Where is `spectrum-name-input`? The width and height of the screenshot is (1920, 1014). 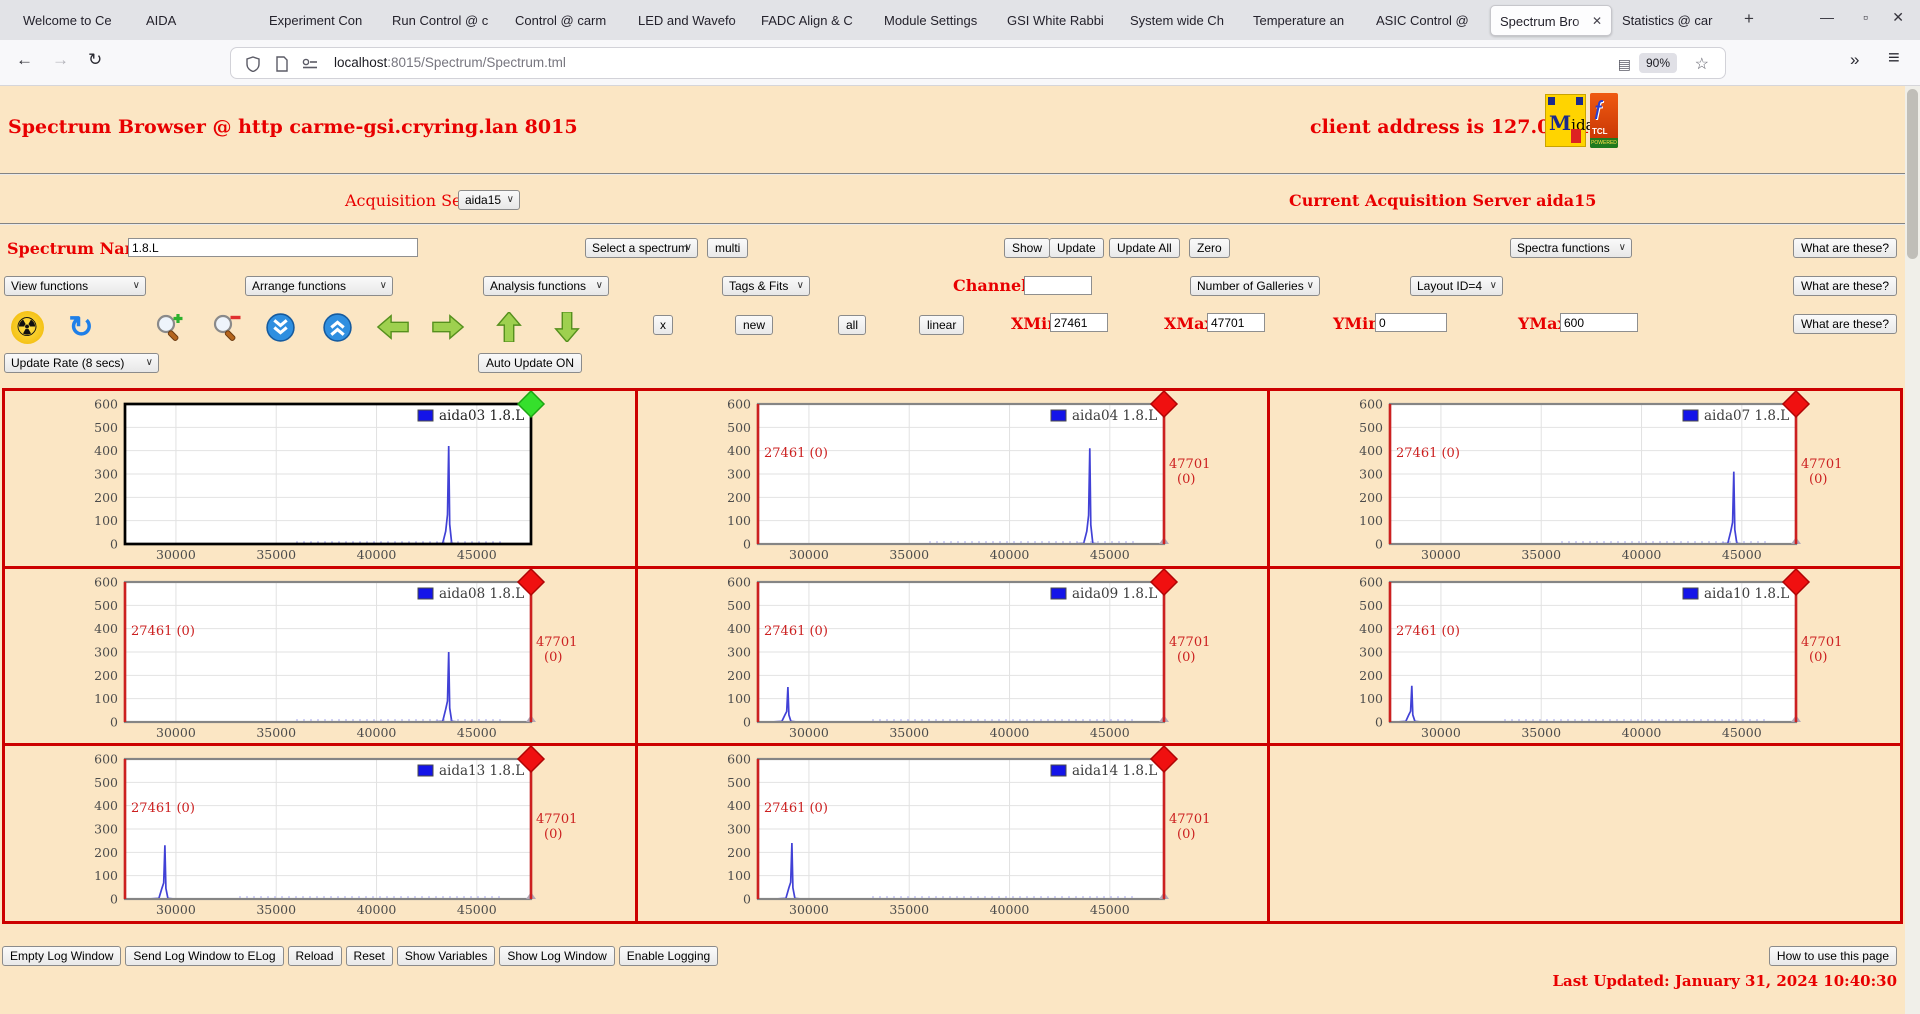
spectrum-name-input is located at coordinates (273, 247).